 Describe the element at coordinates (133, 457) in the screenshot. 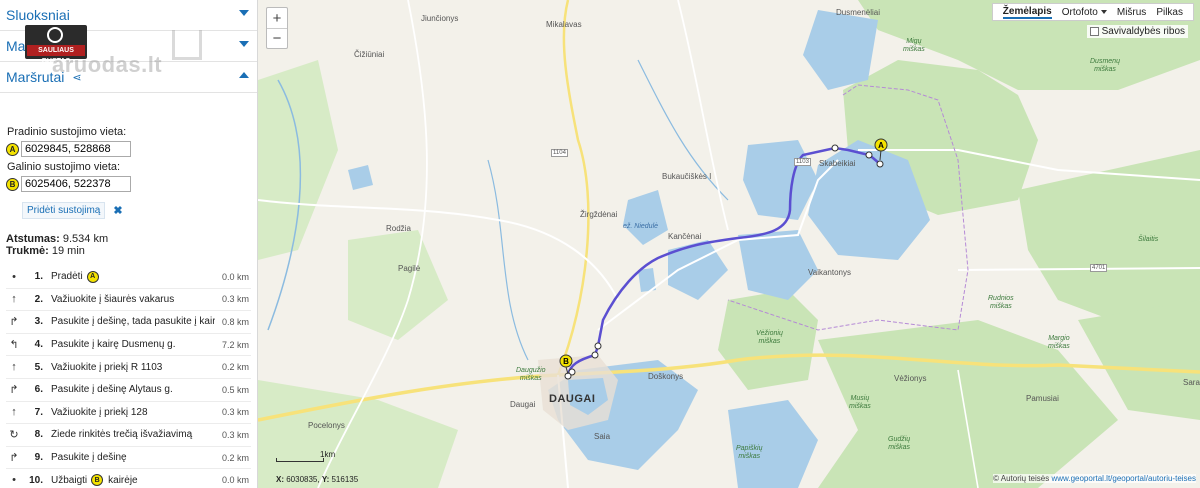

I see `route-step-text: Pasukite į dešinę` at that location.